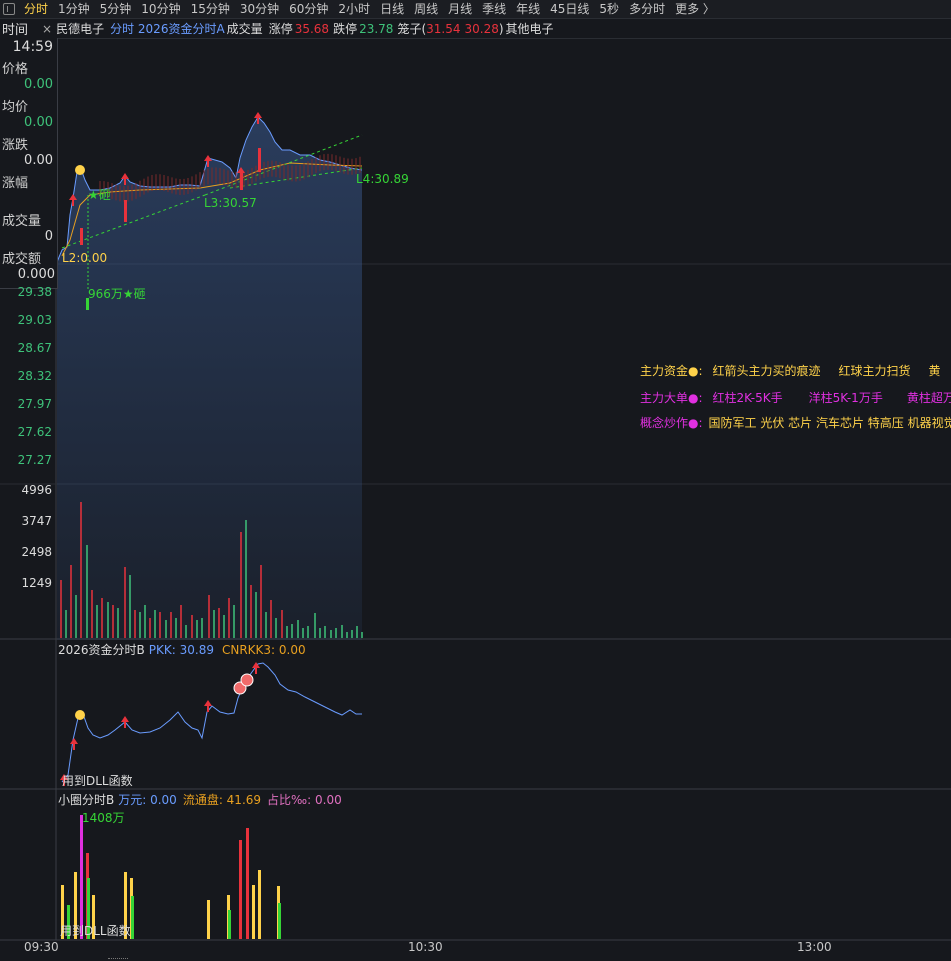  Describe the element at coordinates (845, 398) in the screenshot. I see `legend-ocean-bar: 洋柱5K-1万手` at that location.